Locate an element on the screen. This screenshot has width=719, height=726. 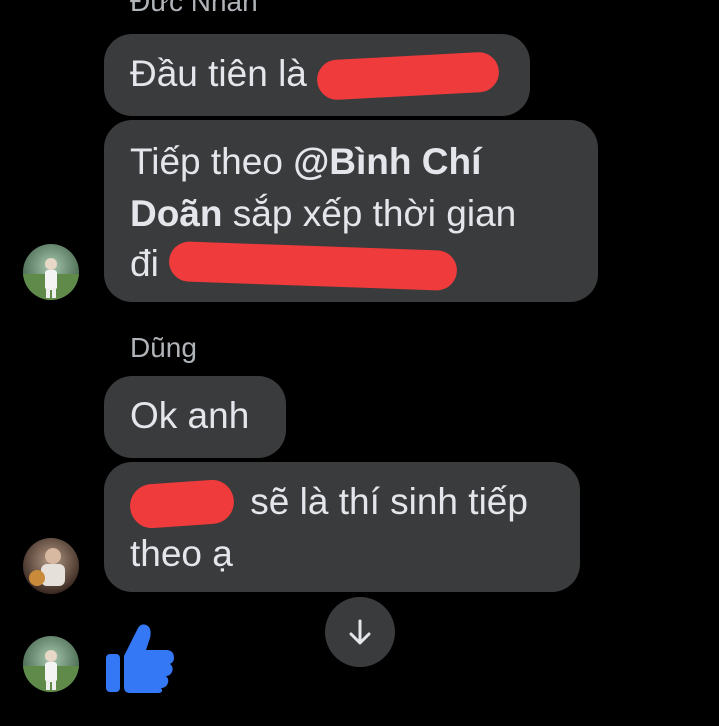
arrow-down-icon is located at coordinates (360, 632).